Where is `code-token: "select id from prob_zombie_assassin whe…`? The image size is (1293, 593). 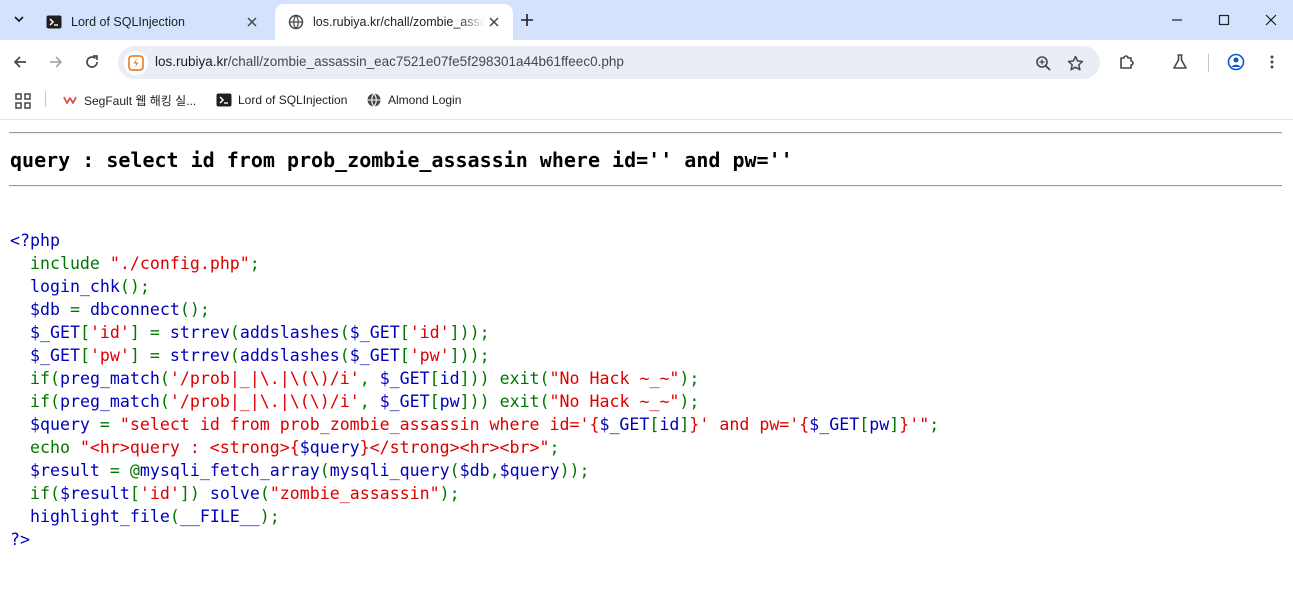 code-token: "select id from prob_zombie_assassin whe… is located at coordinates (359, 424).